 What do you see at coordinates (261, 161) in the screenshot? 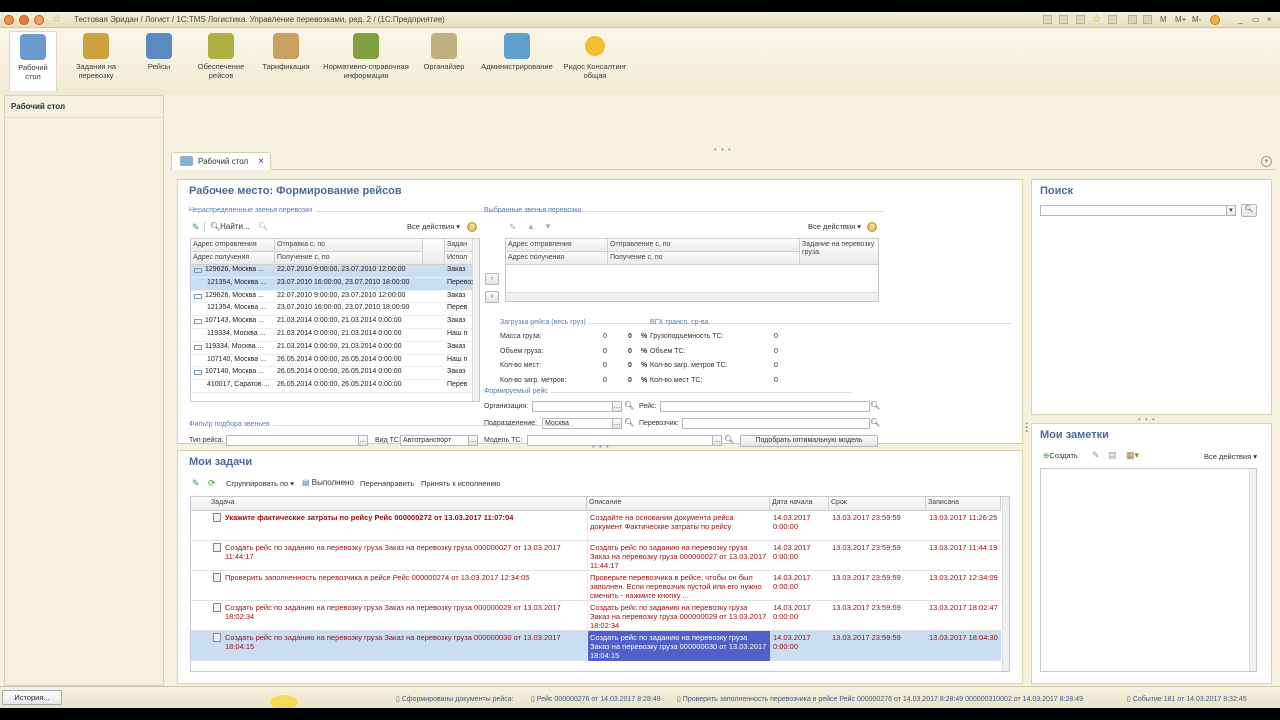
I see `close-tab-icon: ×` at bounding box center [261, 161].